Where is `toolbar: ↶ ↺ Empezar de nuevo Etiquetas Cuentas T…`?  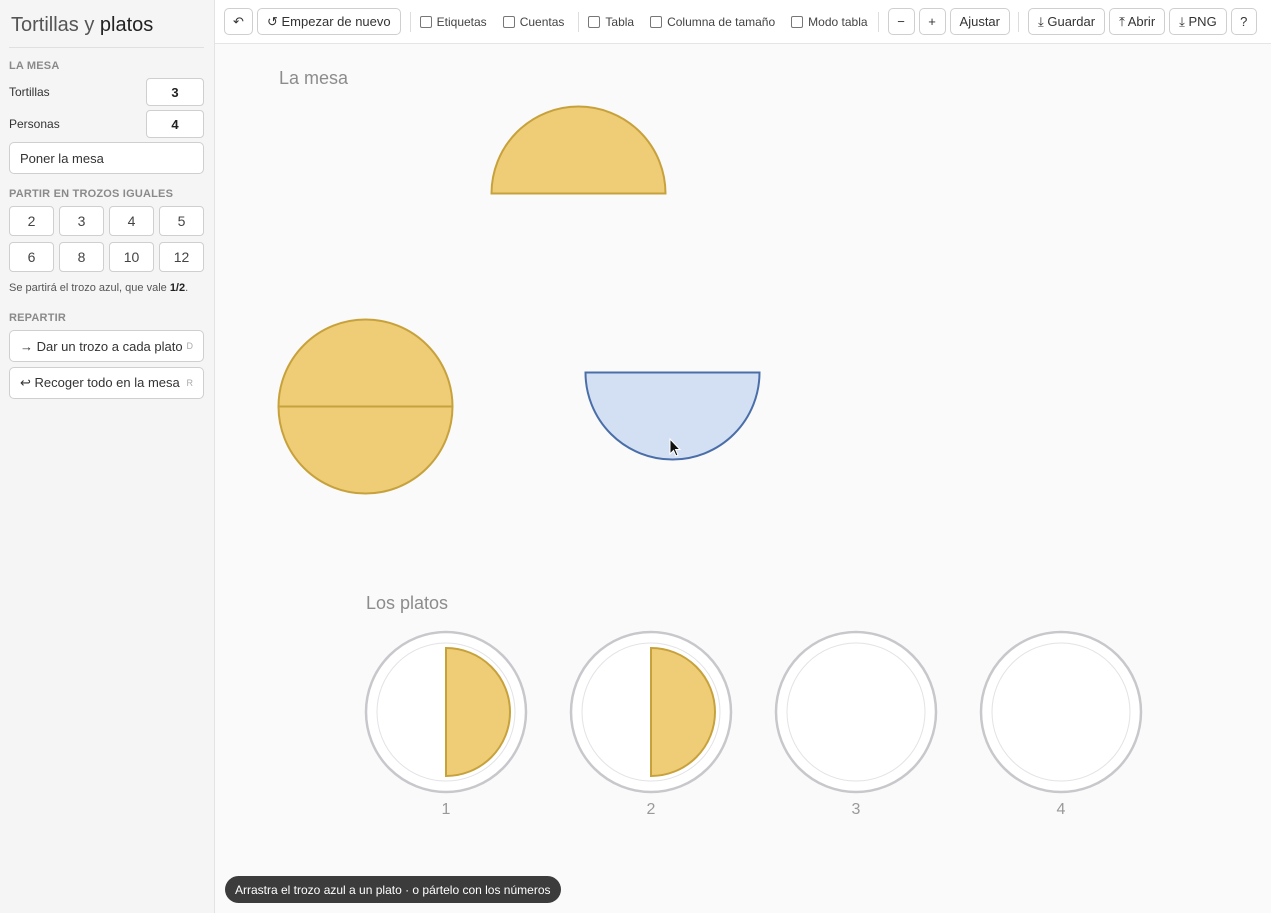
toolbar: ↶ ↺ Empezar de nuevo Etiquetas Cuentas T… is located at coordinates (743, 22).